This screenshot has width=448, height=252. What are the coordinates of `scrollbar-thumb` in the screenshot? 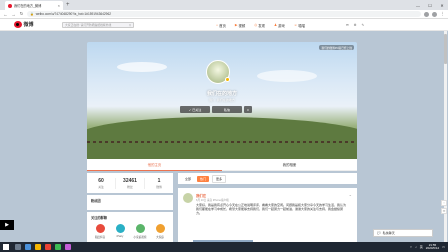 It's located at (445, 49).